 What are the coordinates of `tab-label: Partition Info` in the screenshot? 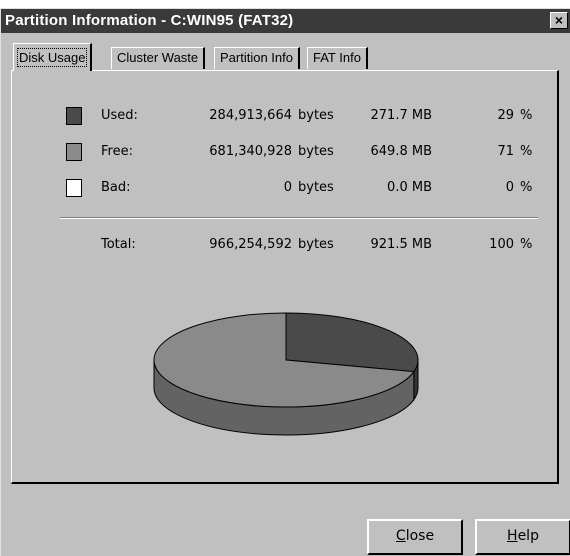 It's located at (256, 57).